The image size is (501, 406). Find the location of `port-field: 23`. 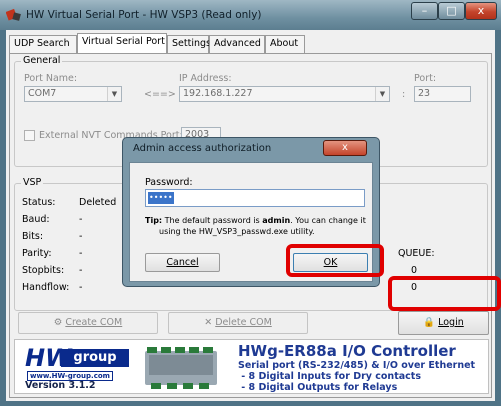

port-field: 23 is located at coordinates (442, 94).